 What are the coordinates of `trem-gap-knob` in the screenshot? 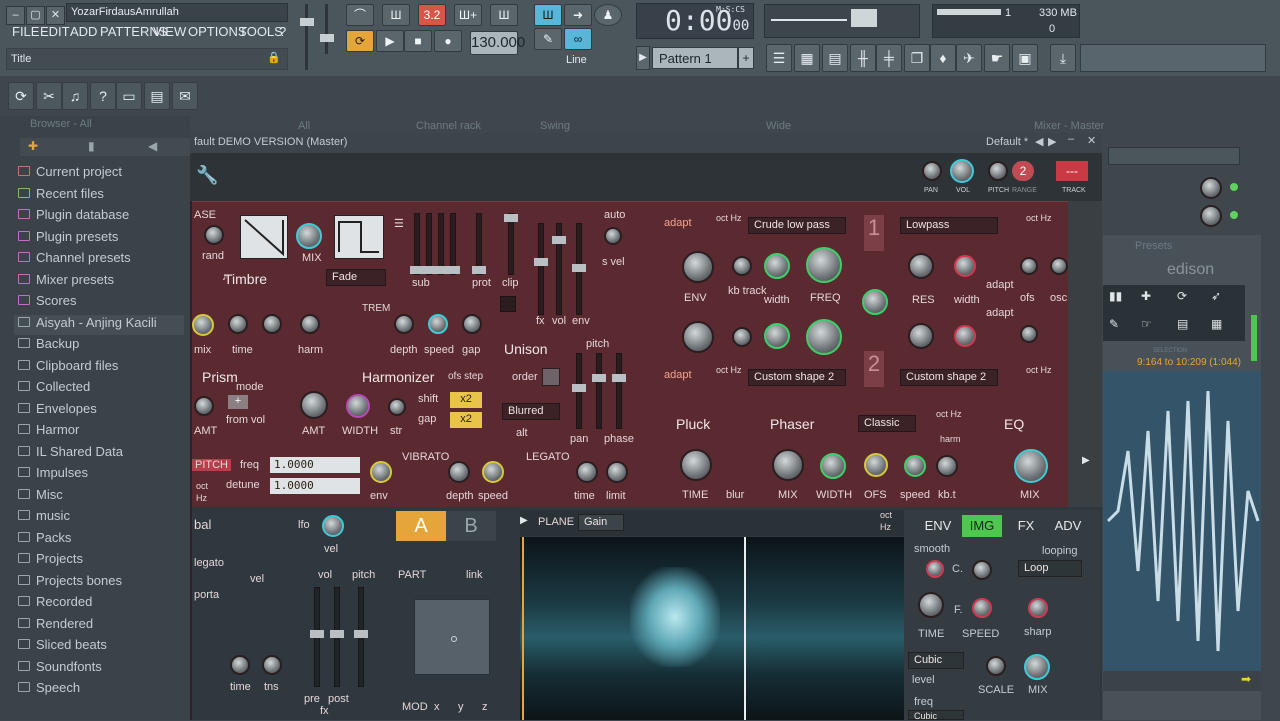 It's located at (472, 324).